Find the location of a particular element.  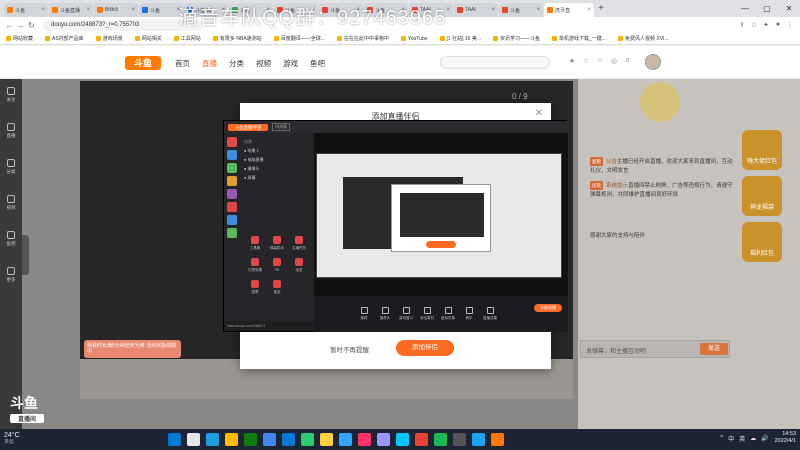

site-nav-item: 视频 is located at coordinates (263, 63).